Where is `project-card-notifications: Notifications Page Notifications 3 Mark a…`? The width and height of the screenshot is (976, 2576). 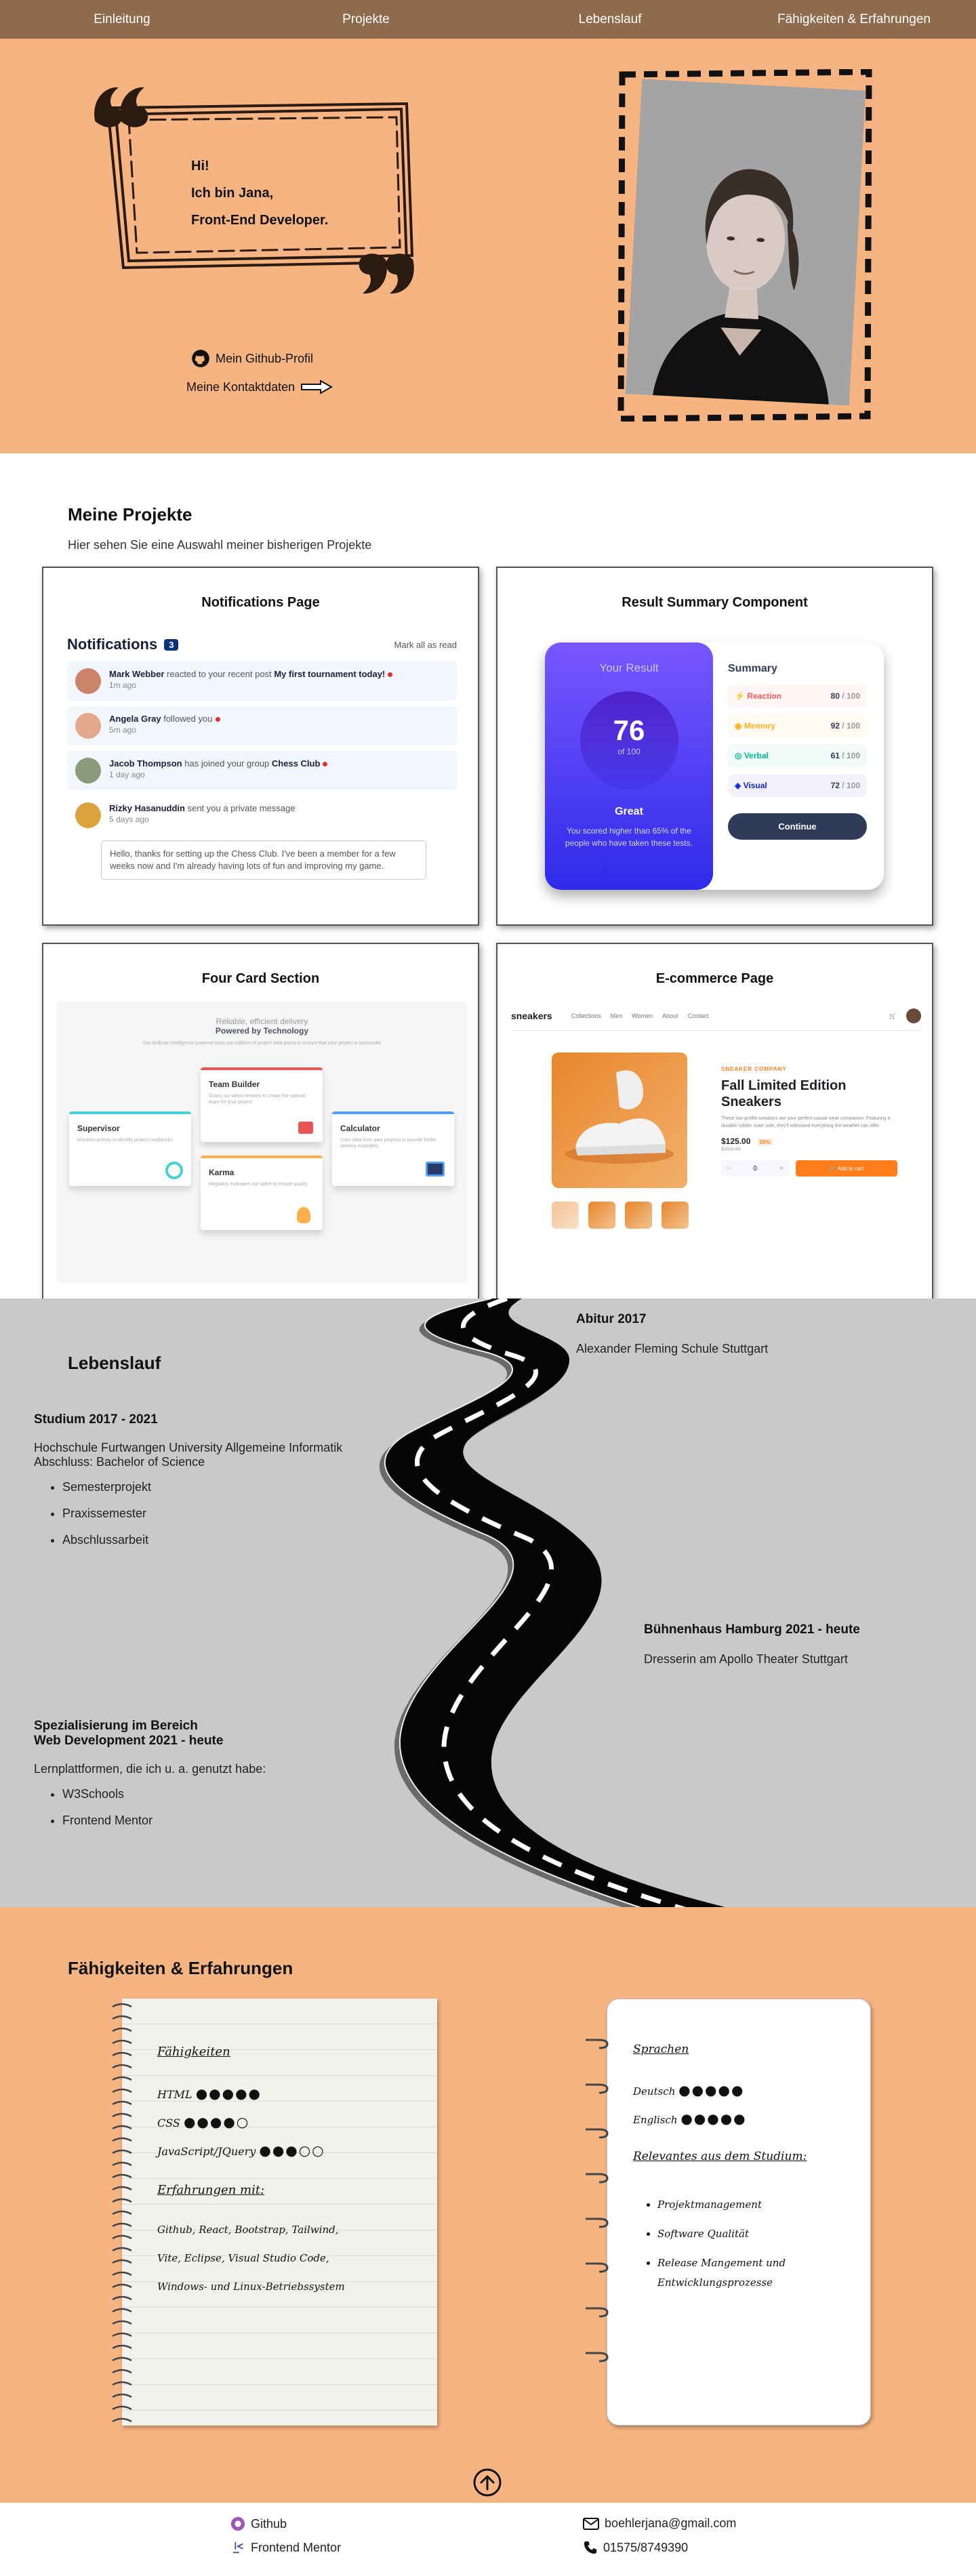
project-card-notifications: Notifications Page Notifications 3 Mark a… is located at coordinates (261, 747).